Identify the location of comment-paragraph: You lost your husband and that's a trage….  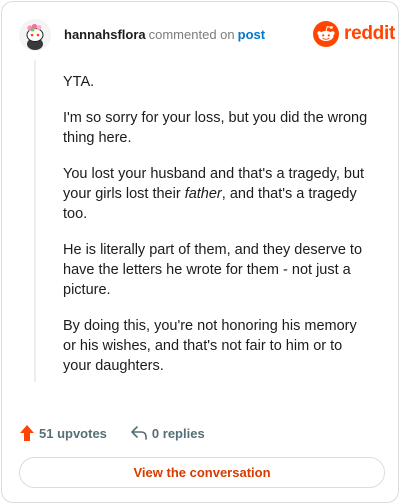
(218, 194).